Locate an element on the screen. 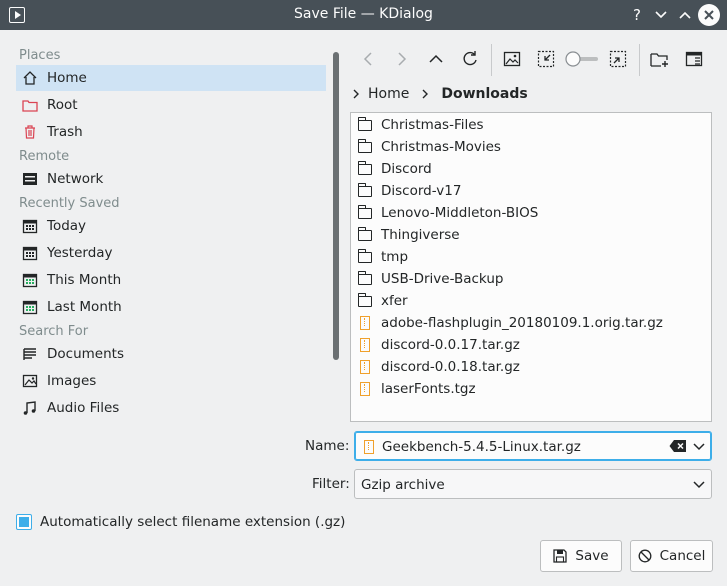 Image resolution: width=727 pixels, height=586 pixels. reload-icon is located at coordinates (470, 58).